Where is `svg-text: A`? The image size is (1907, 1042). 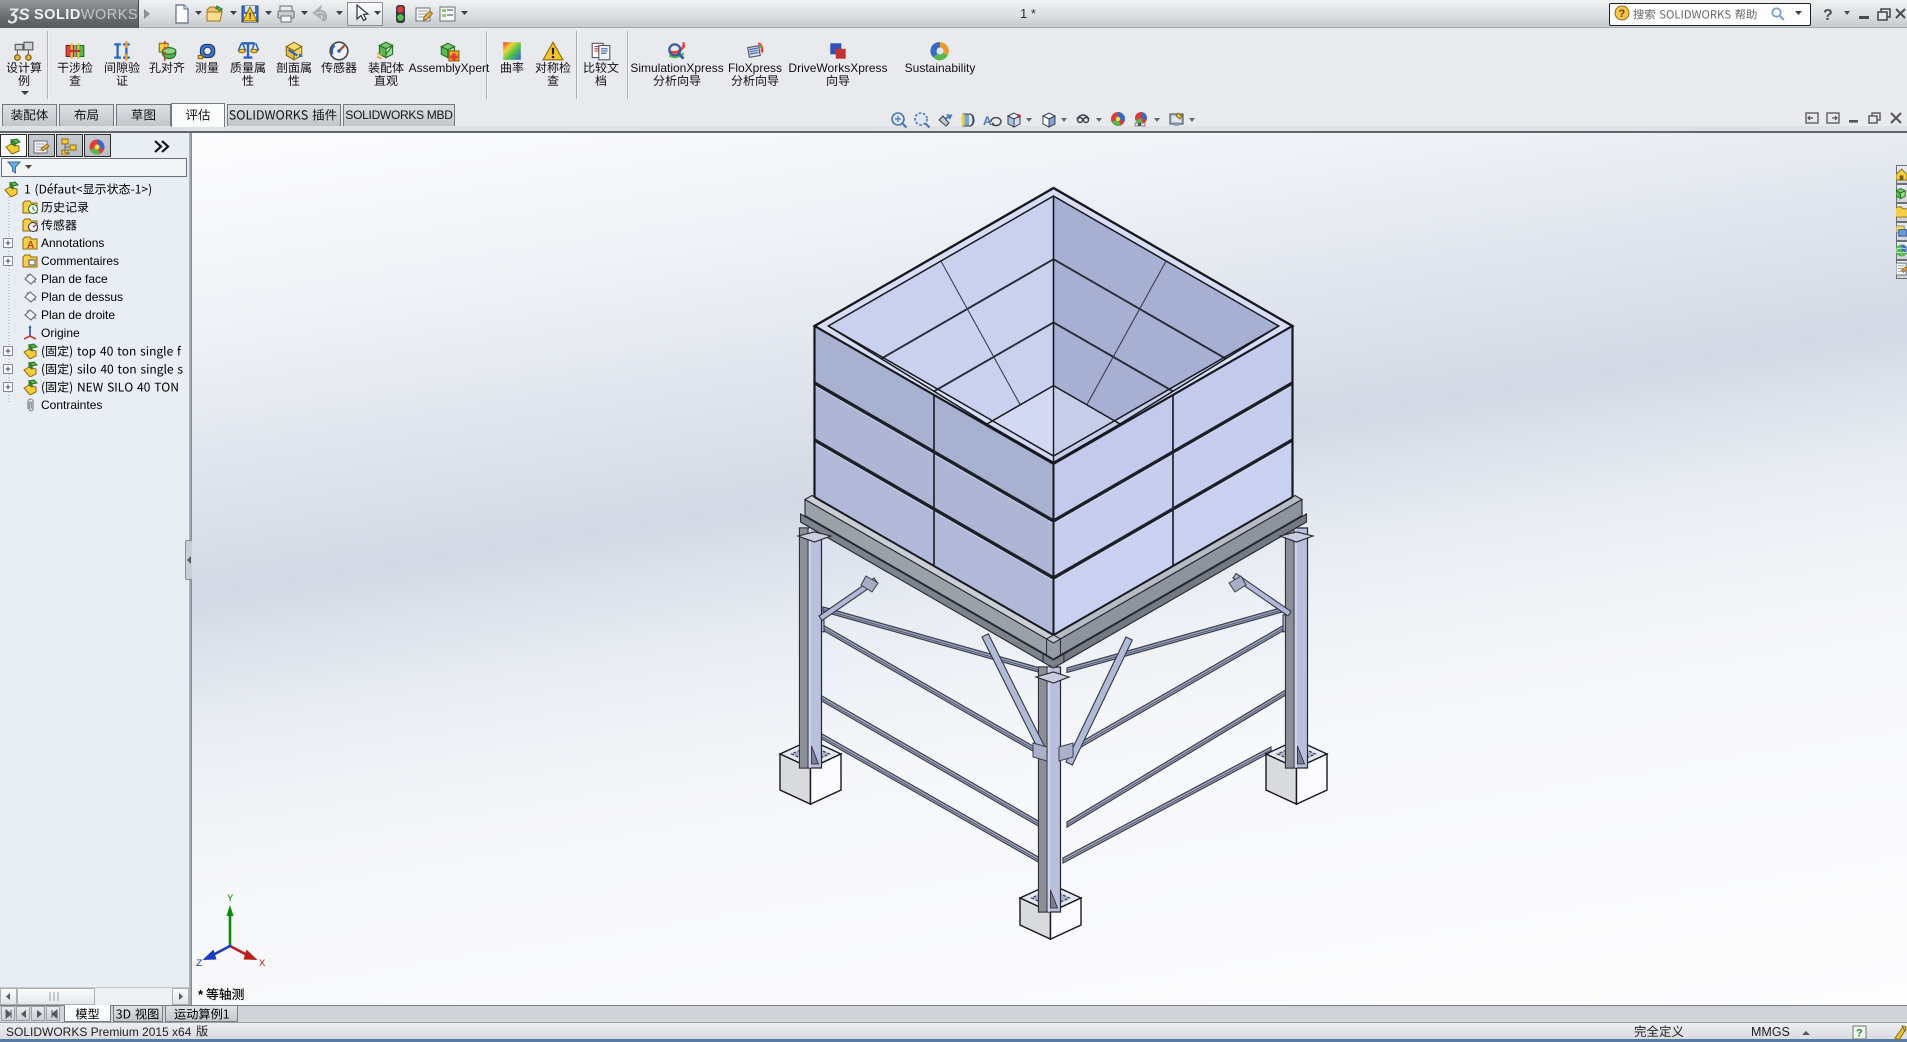 svg-text: A is located at coordinates (30, 245).